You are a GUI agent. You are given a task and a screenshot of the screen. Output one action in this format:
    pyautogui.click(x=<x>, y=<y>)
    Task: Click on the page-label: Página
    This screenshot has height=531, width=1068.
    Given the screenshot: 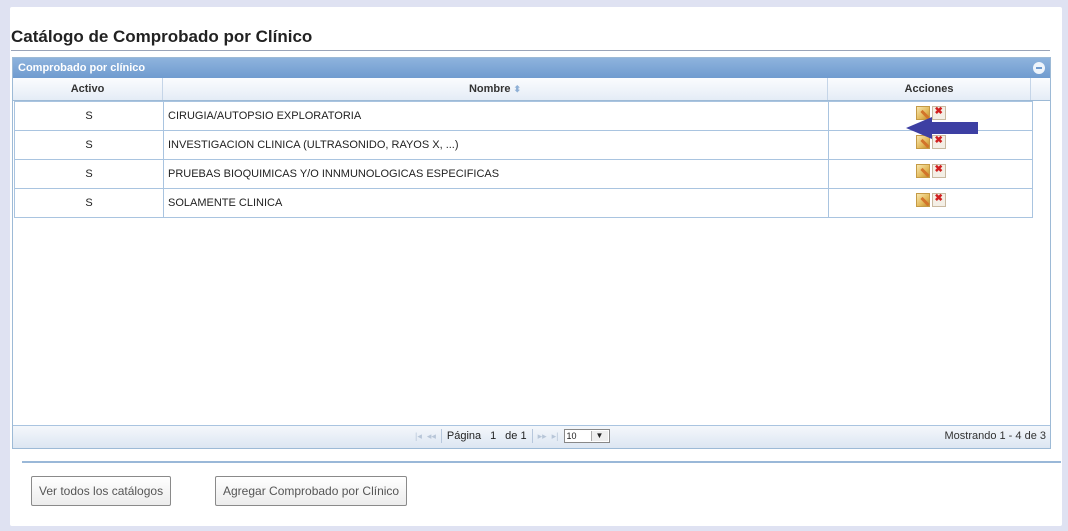 What is the action you would take?
    pyautogui.click(x=464, y=436)
    